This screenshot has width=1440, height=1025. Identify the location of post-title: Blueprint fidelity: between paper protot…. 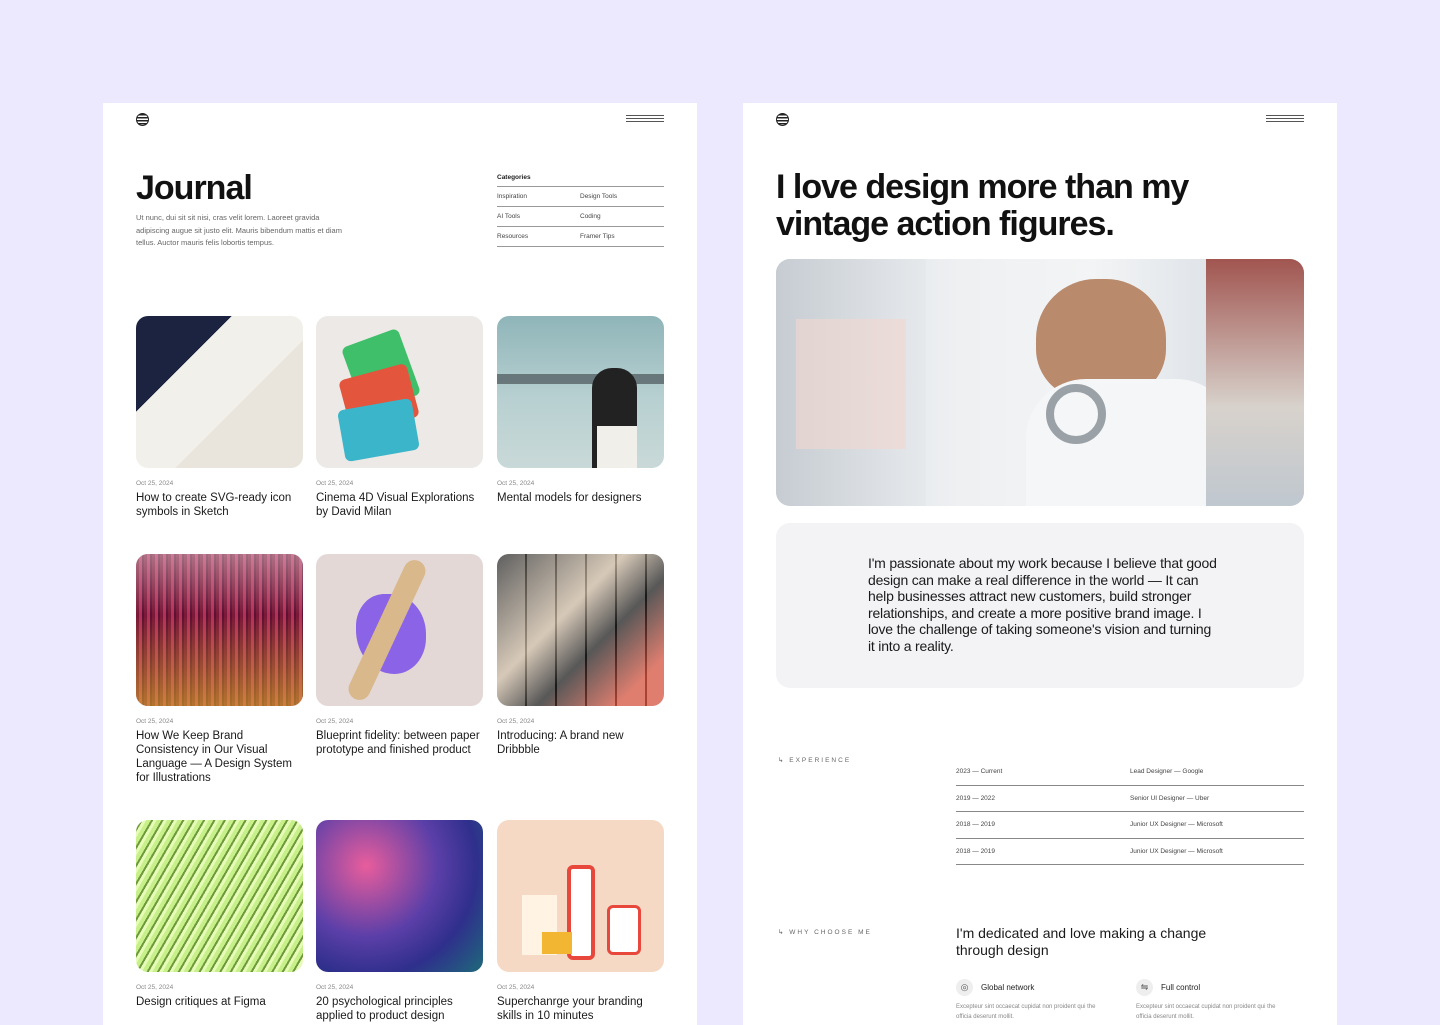
(399, 743).